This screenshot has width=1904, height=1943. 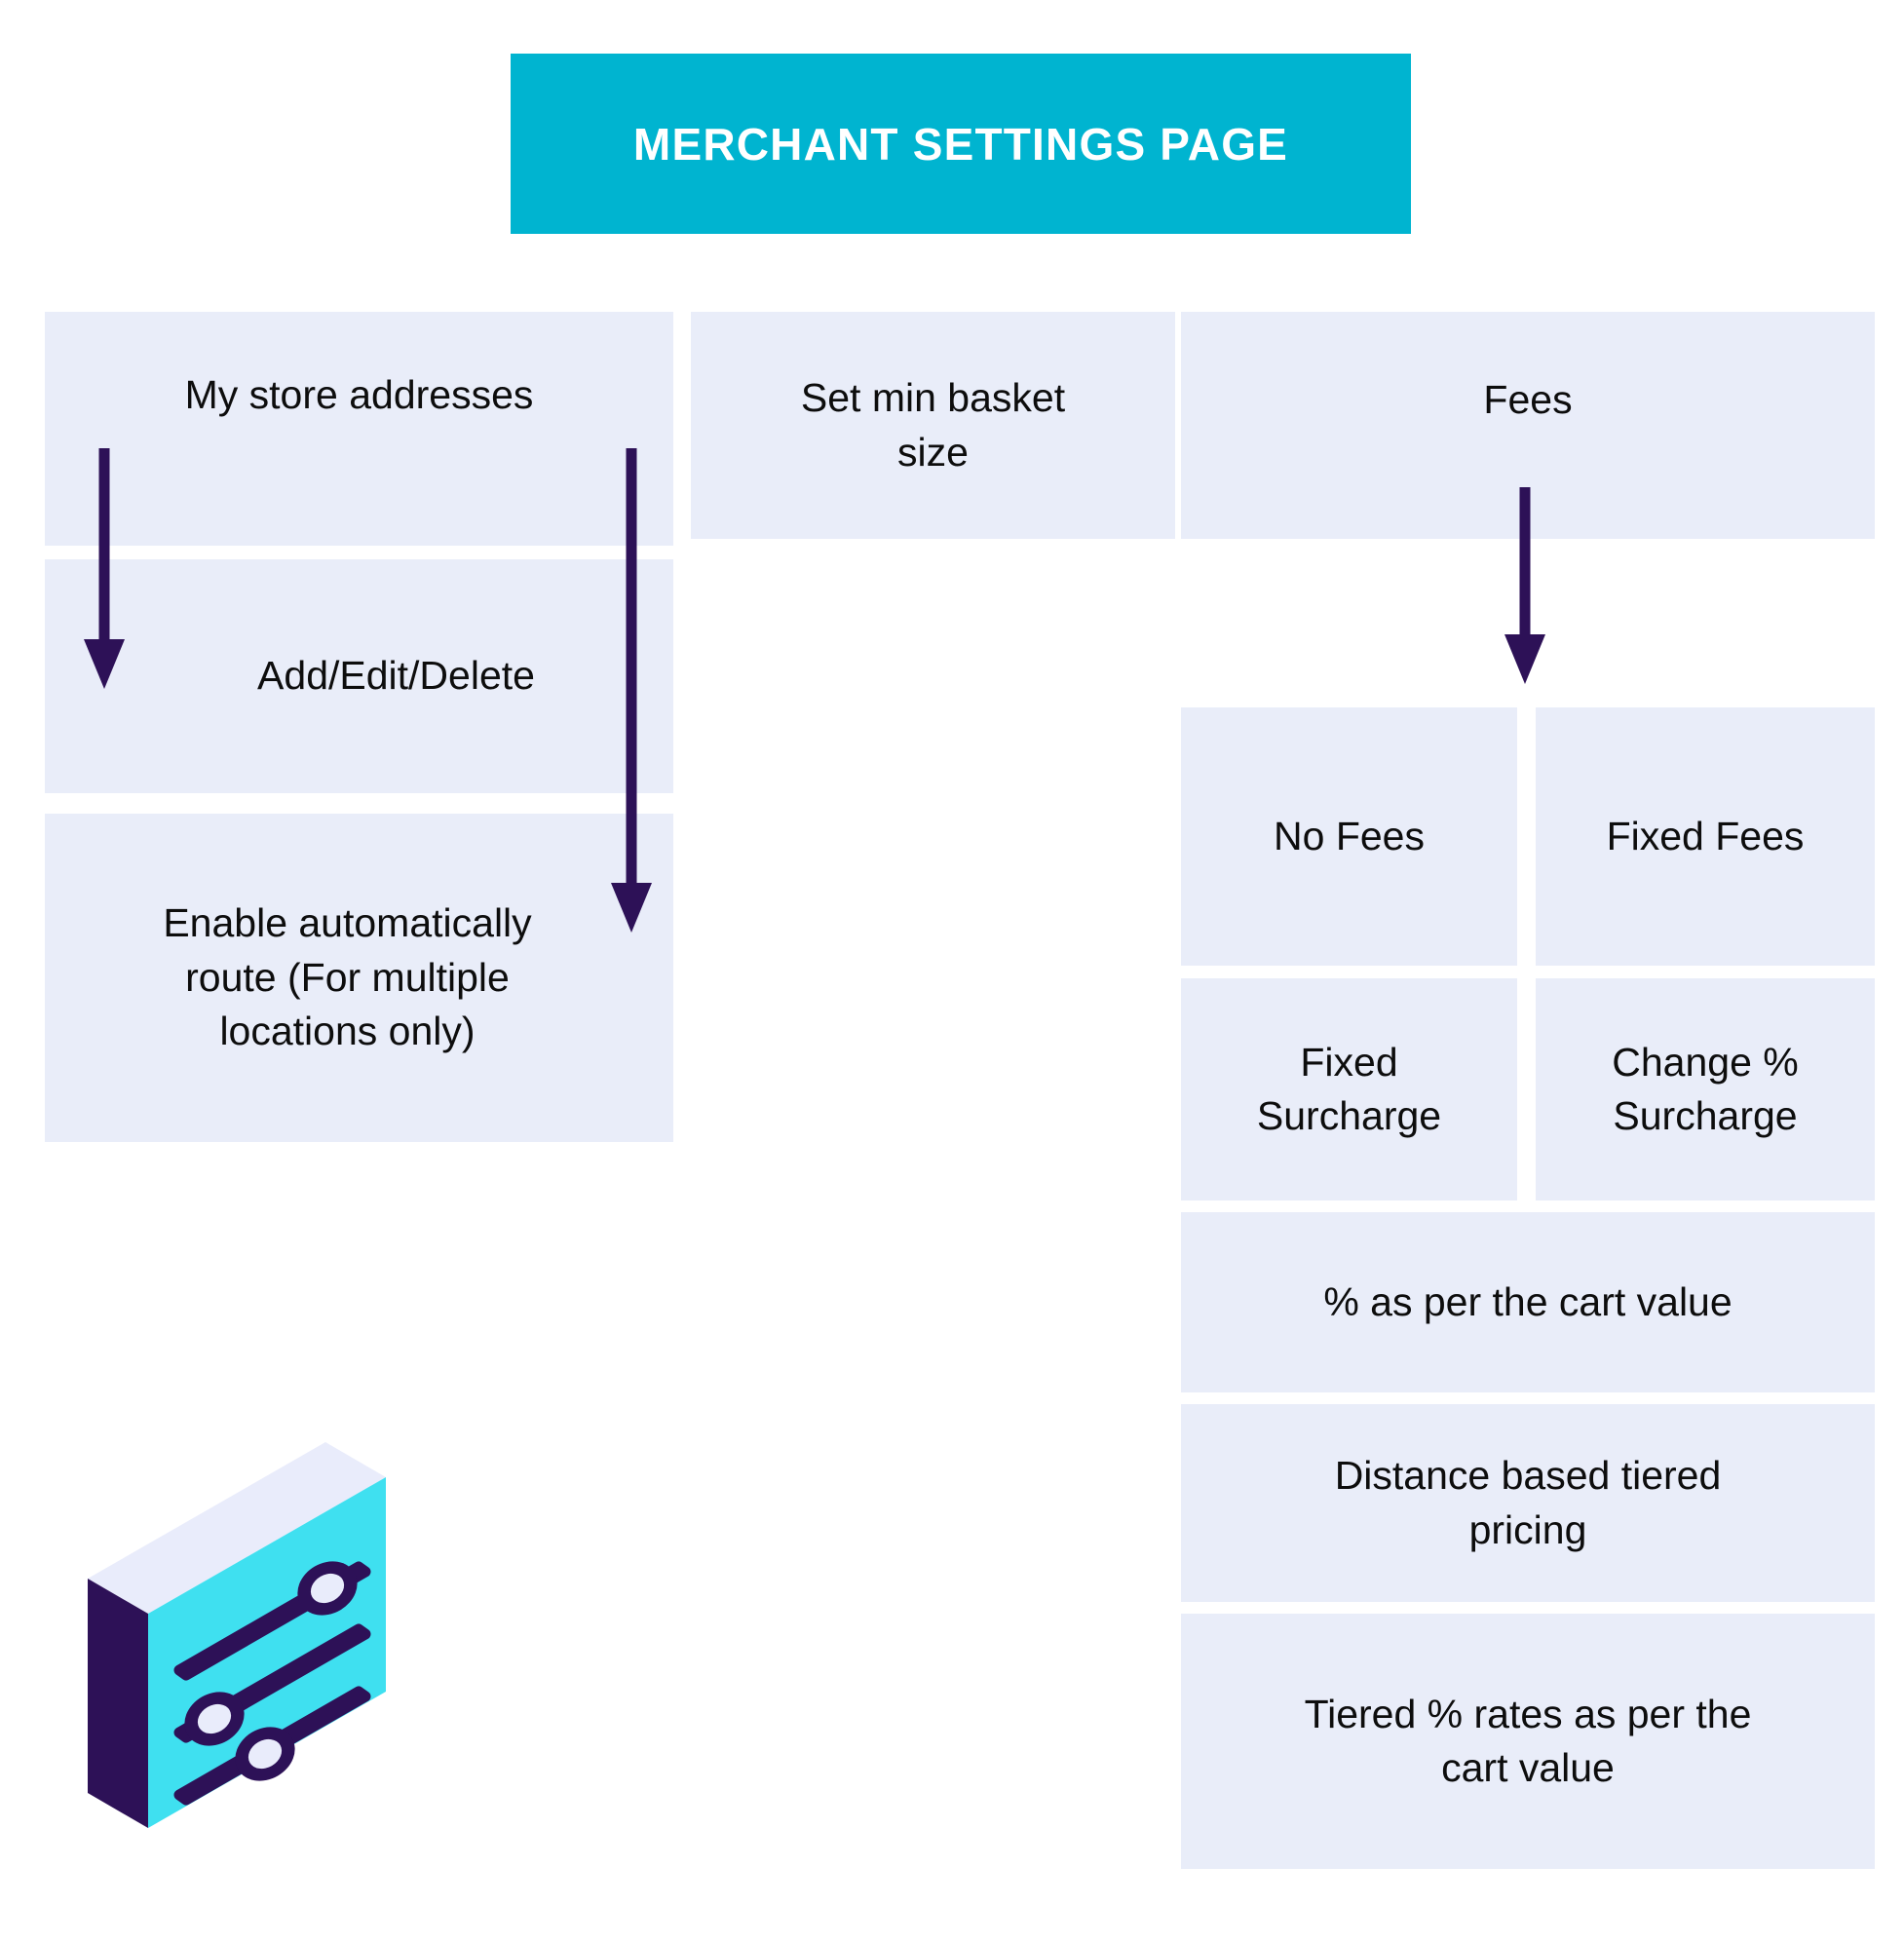 I want to click on node-label: Fixed Fees, so click(x=1705, y=835).